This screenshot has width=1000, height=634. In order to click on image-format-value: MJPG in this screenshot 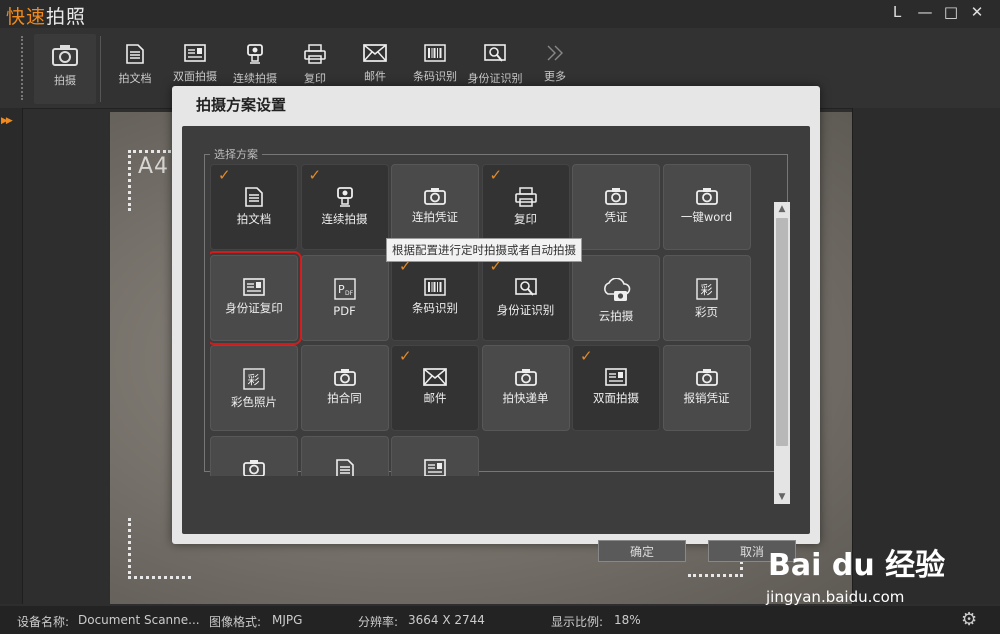, I will do `click(287, 620)`.